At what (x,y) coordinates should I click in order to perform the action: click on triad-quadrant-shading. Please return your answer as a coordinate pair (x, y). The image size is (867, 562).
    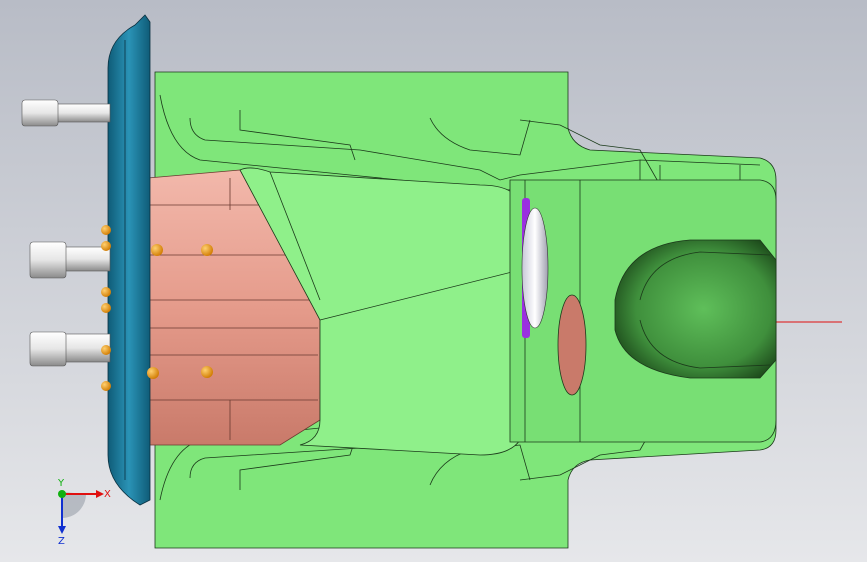
    Looking at the image, I should click on (74, 505).